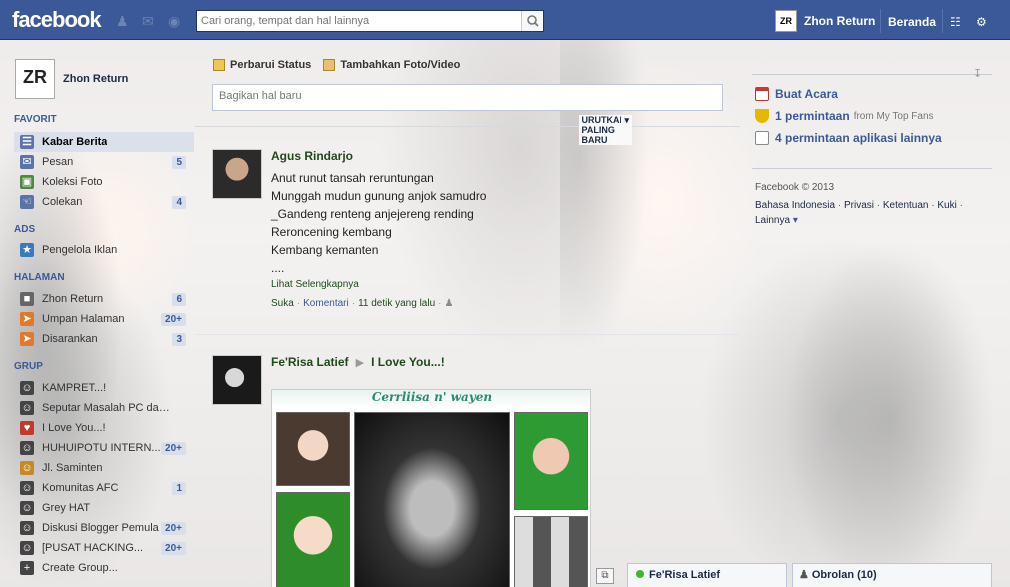 The width and height of the screenshot is (1010, 587). What do you see at coordinates (796, 94) in the screenshot?
I see `create-event-link: Buat Acara` at bounding box center [796, 94].